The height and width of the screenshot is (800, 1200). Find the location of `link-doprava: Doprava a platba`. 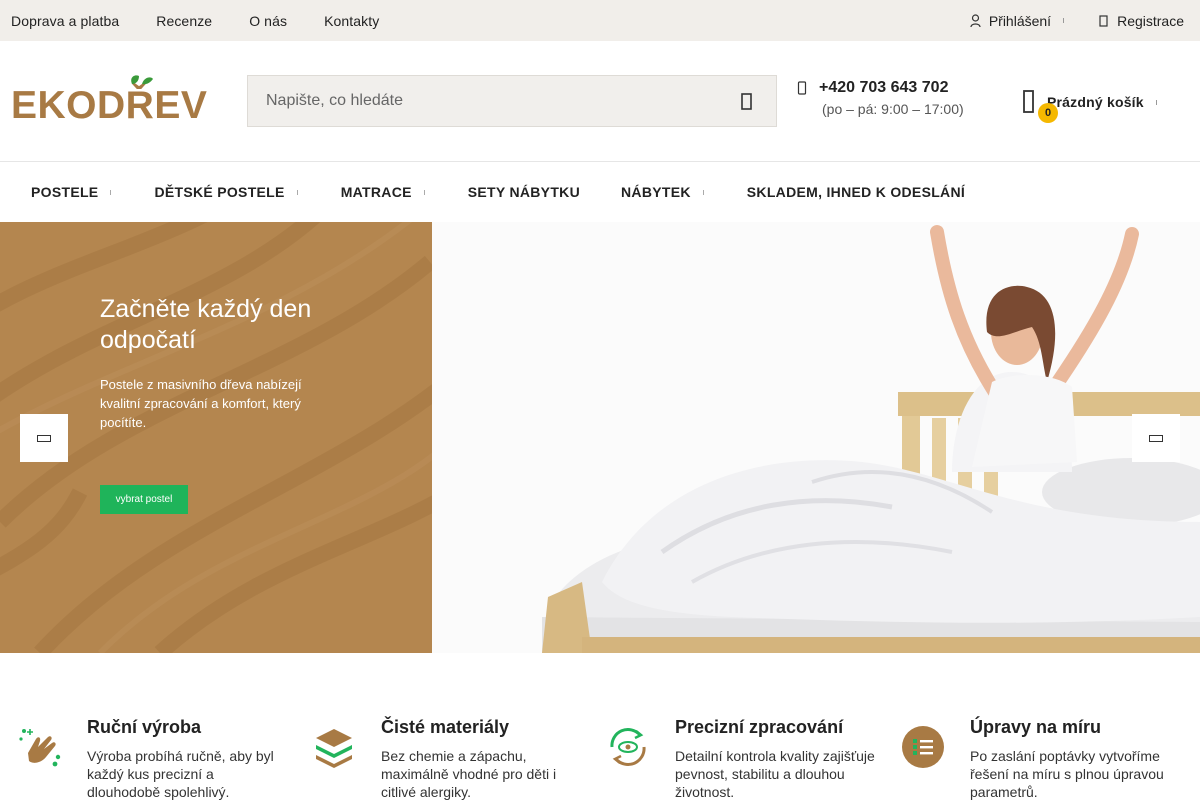

link-doprava: Doprava a platba is located at coordinates (65, 21).